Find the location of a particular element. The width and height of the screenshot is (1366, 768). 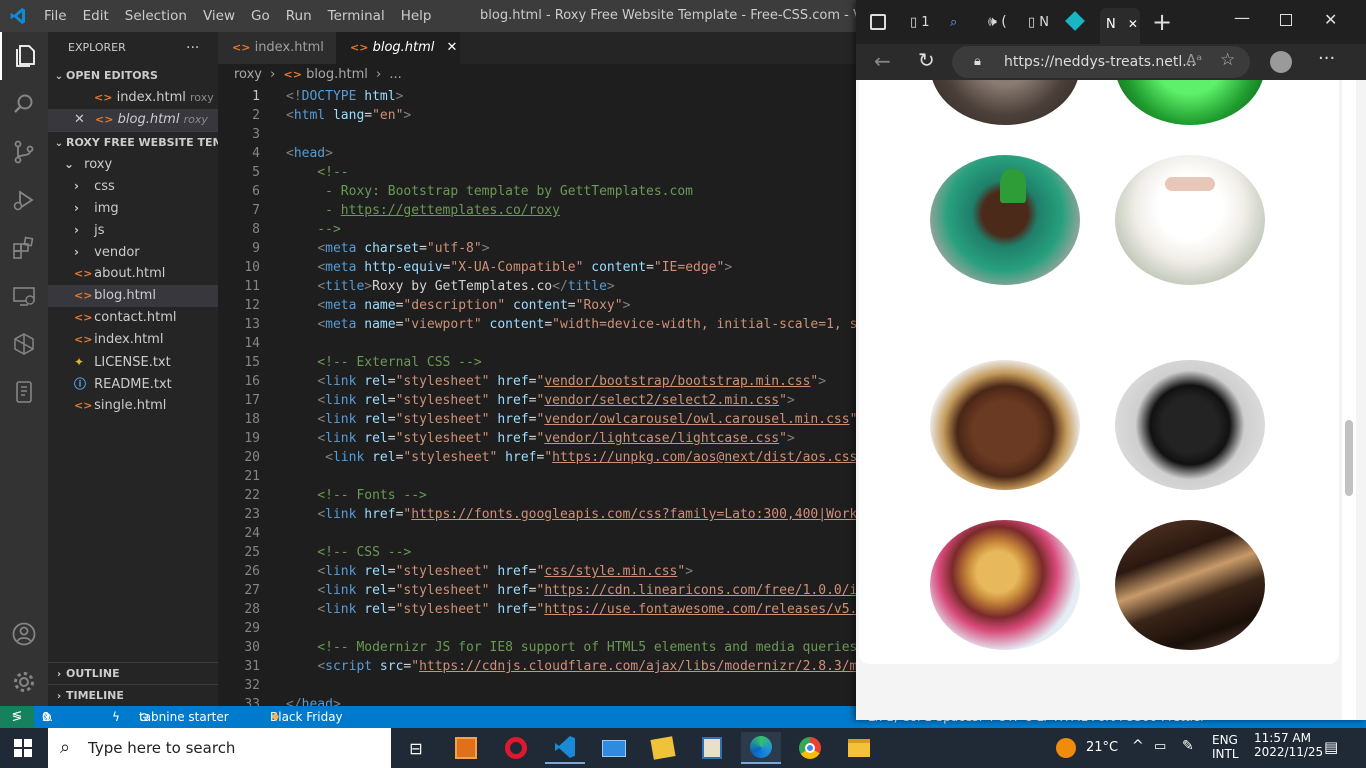

weather-sun-icon is located at coordinates (1066, 748).